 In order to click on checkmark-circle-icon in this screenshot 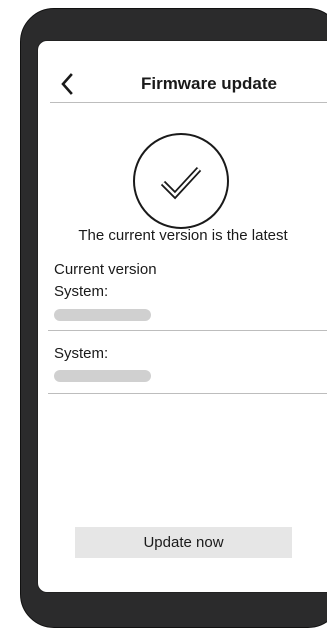, I will do `click(181, 181)`.